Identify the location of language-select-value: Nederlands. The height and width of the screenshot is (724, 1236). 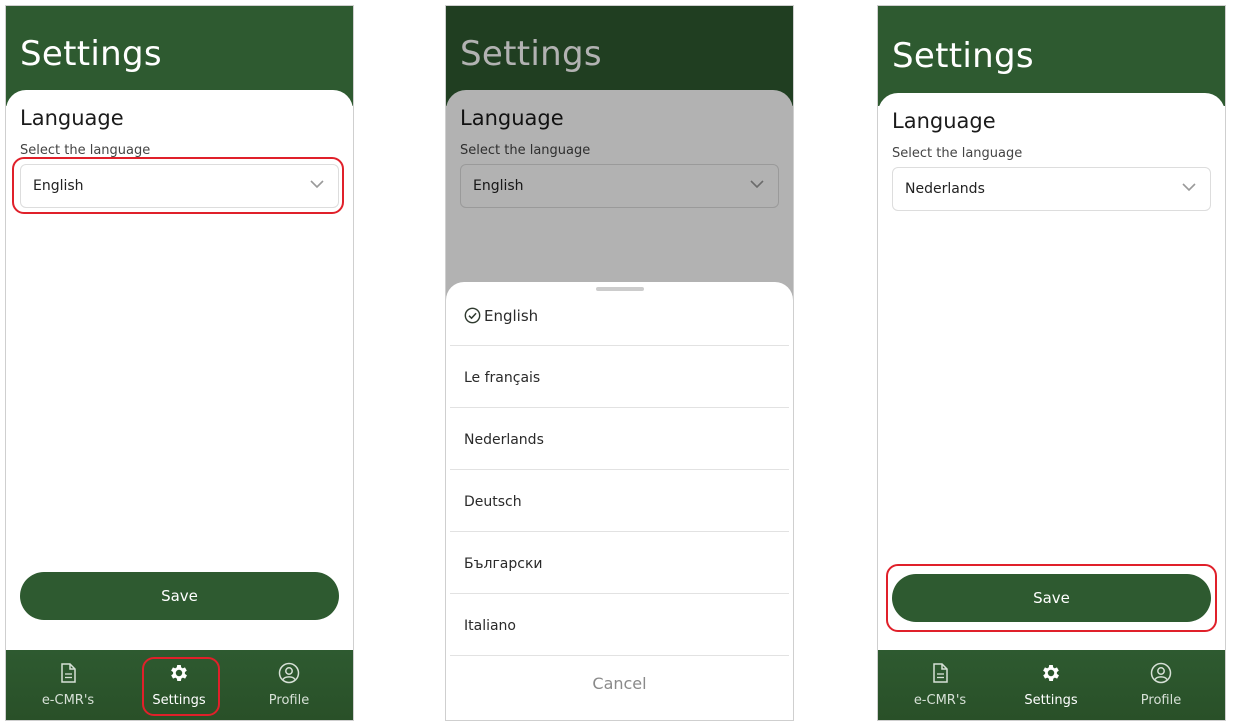
(945, 189).